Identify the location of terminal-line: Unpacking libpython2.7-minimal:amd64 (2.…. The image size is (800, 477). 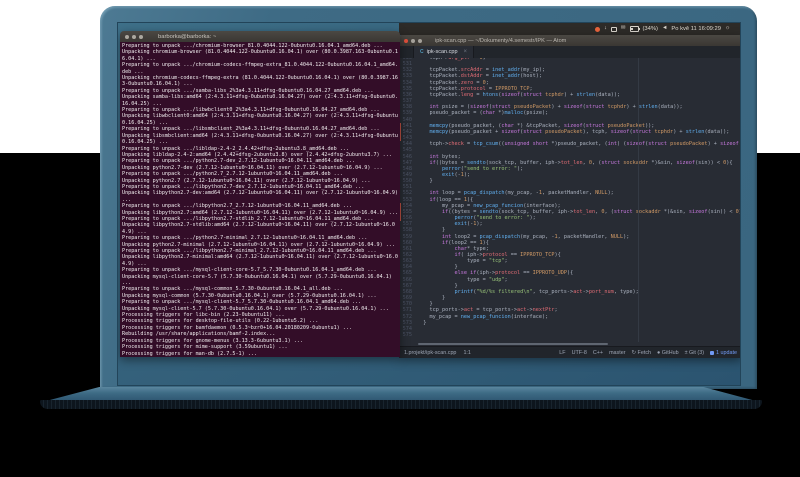
(260, 260).